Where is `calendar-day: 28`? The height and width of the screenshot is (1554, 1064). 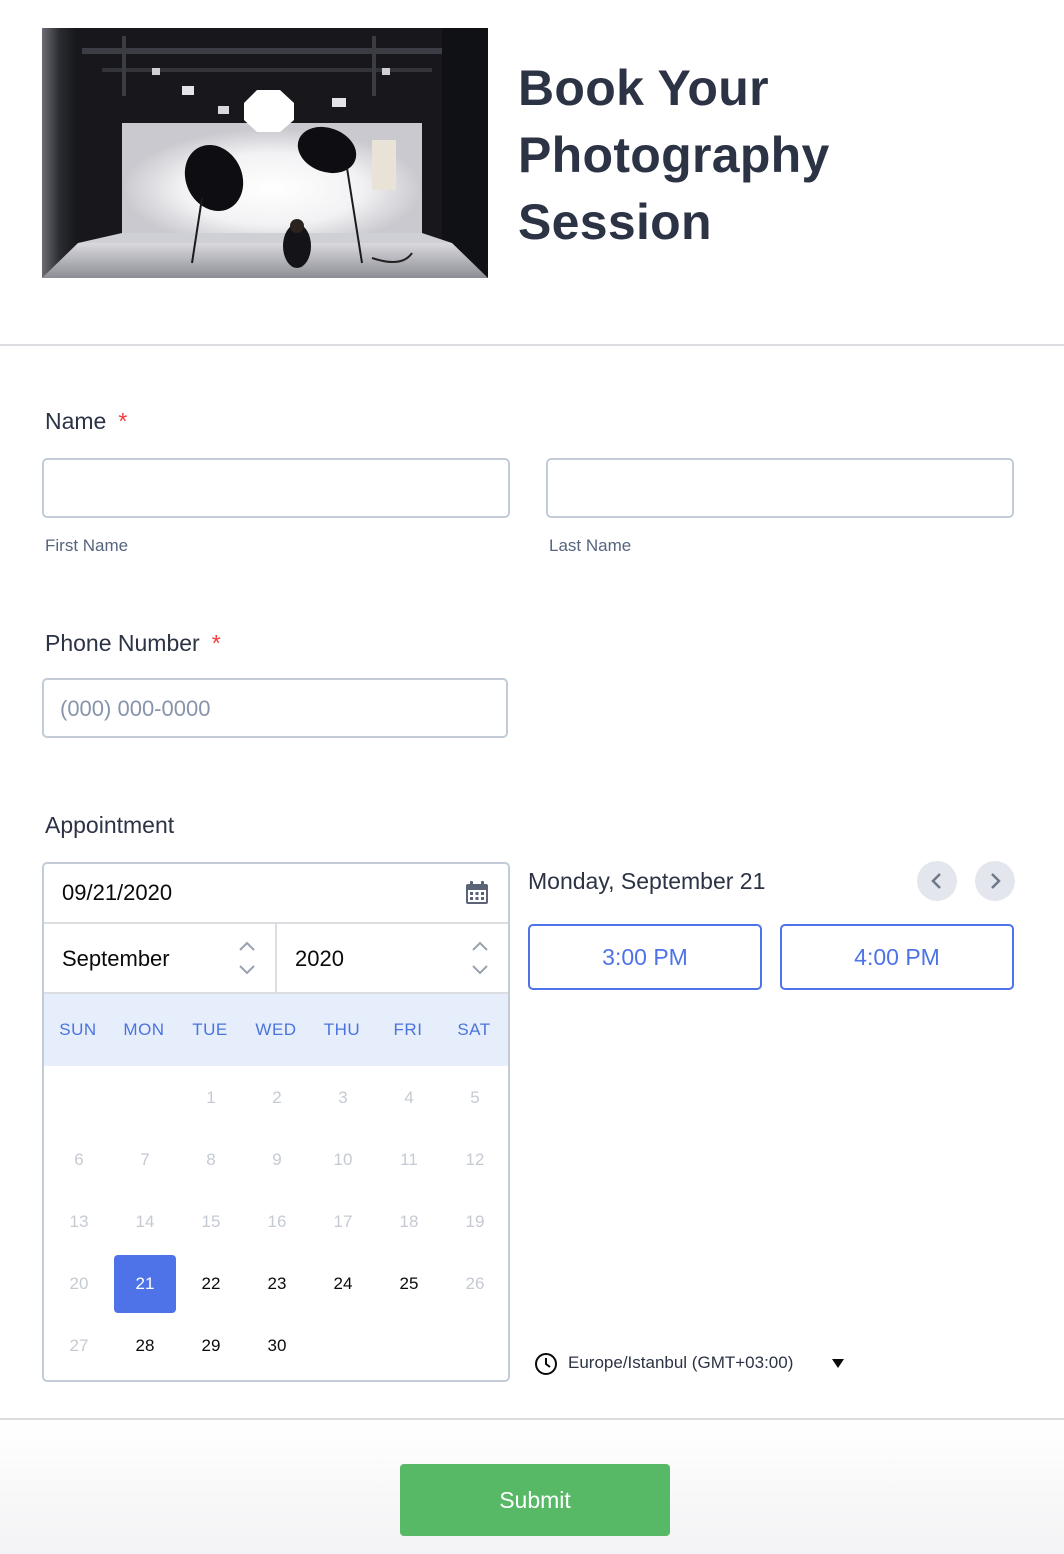 calendar-day: 28 is located at coordinates (145, 1346).